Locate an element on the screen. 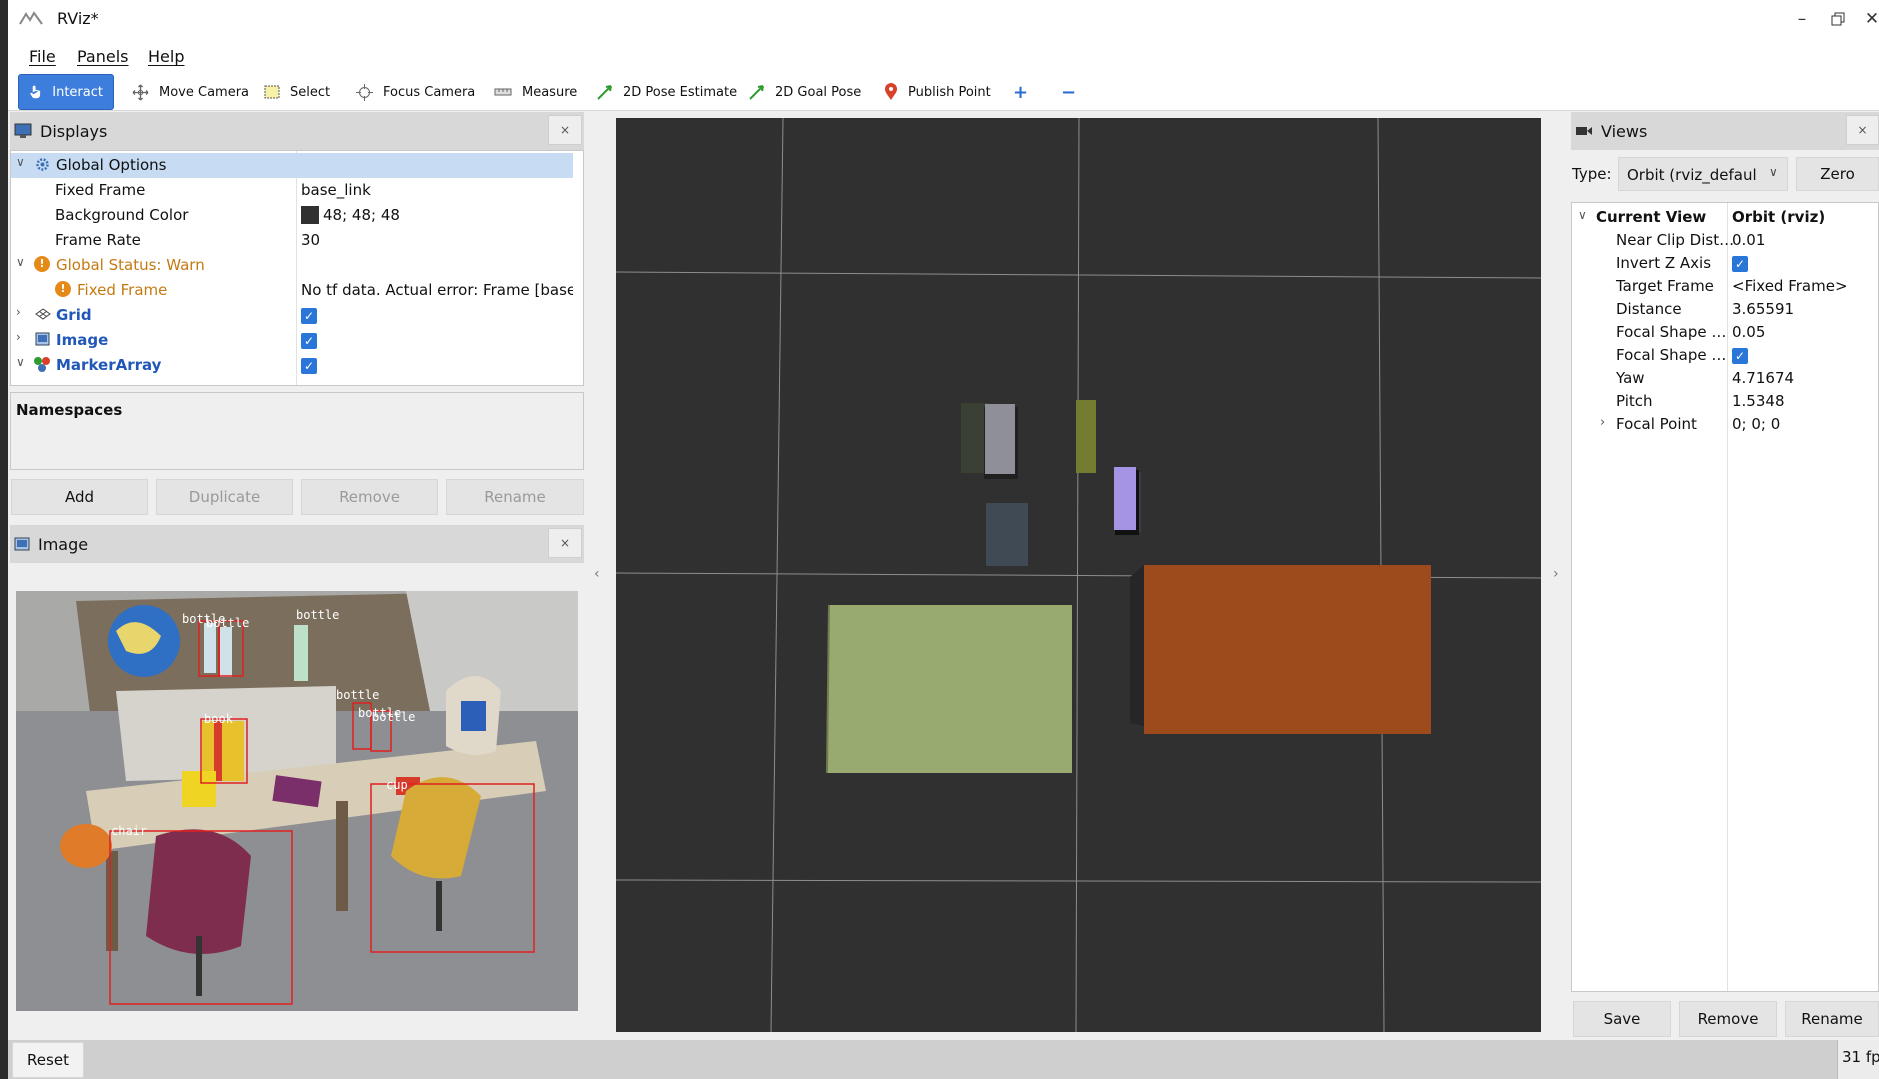 This screenshot has height=1079, width=1879. tree-row-frame-rate: Frame Rate 30 is located at coordinates (292, 240).